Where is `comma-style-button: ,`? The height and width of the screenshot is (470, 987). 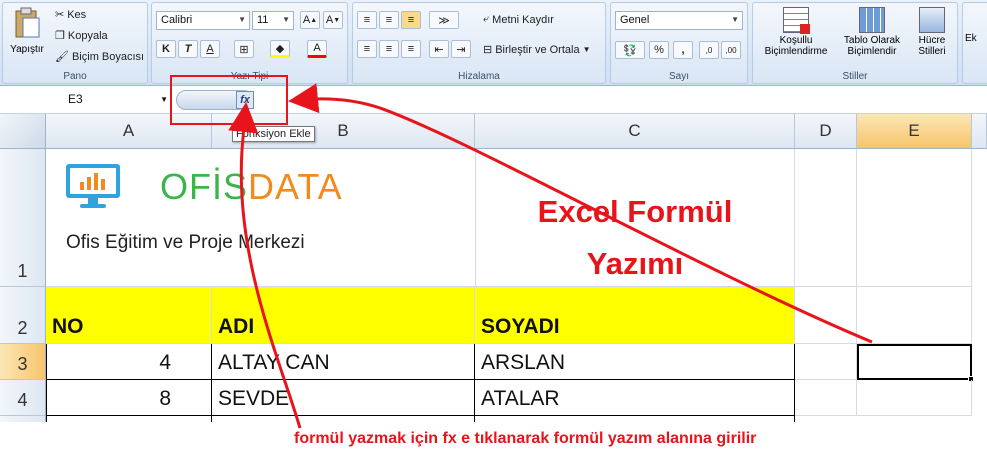 comma-style-button: , is located at coordinates (683, 50).